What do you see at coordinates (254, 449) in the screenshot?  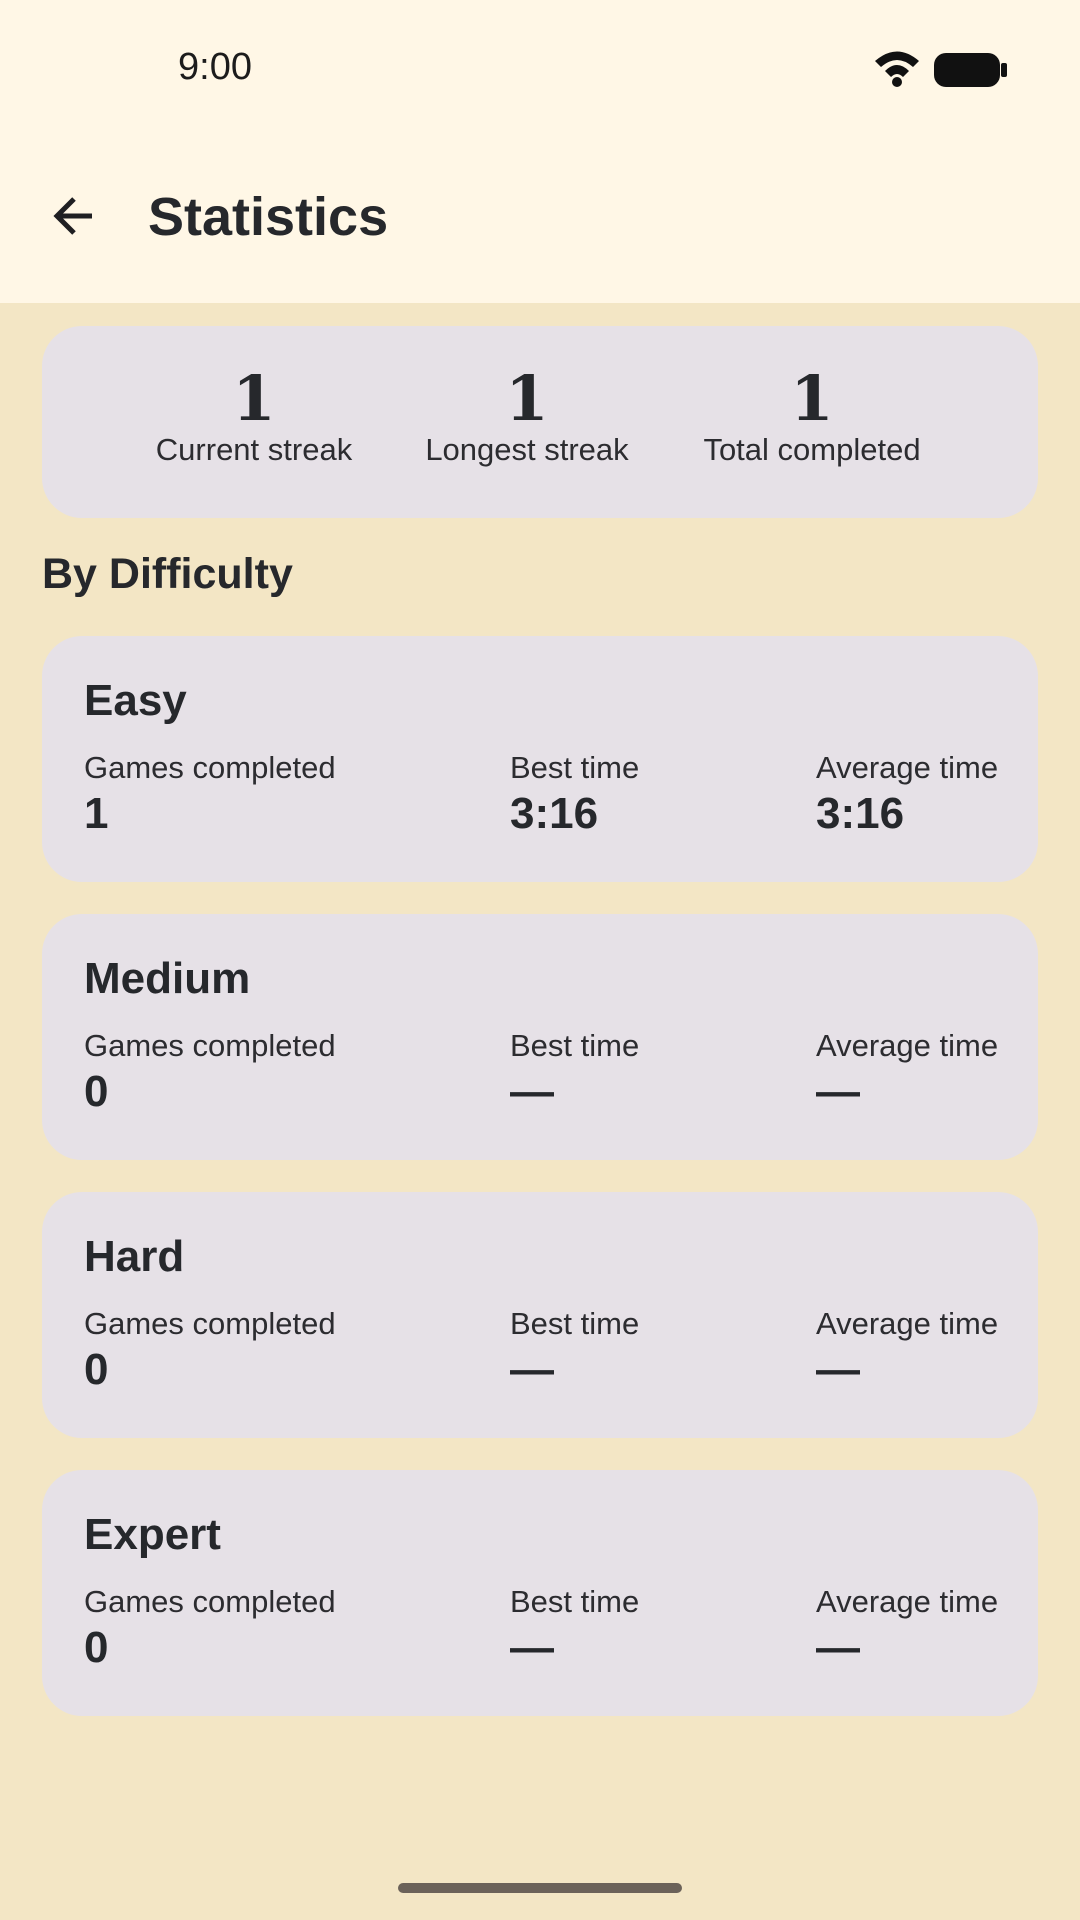 I see `current-streak-label: Current streak` at bounding box center [254, 449].